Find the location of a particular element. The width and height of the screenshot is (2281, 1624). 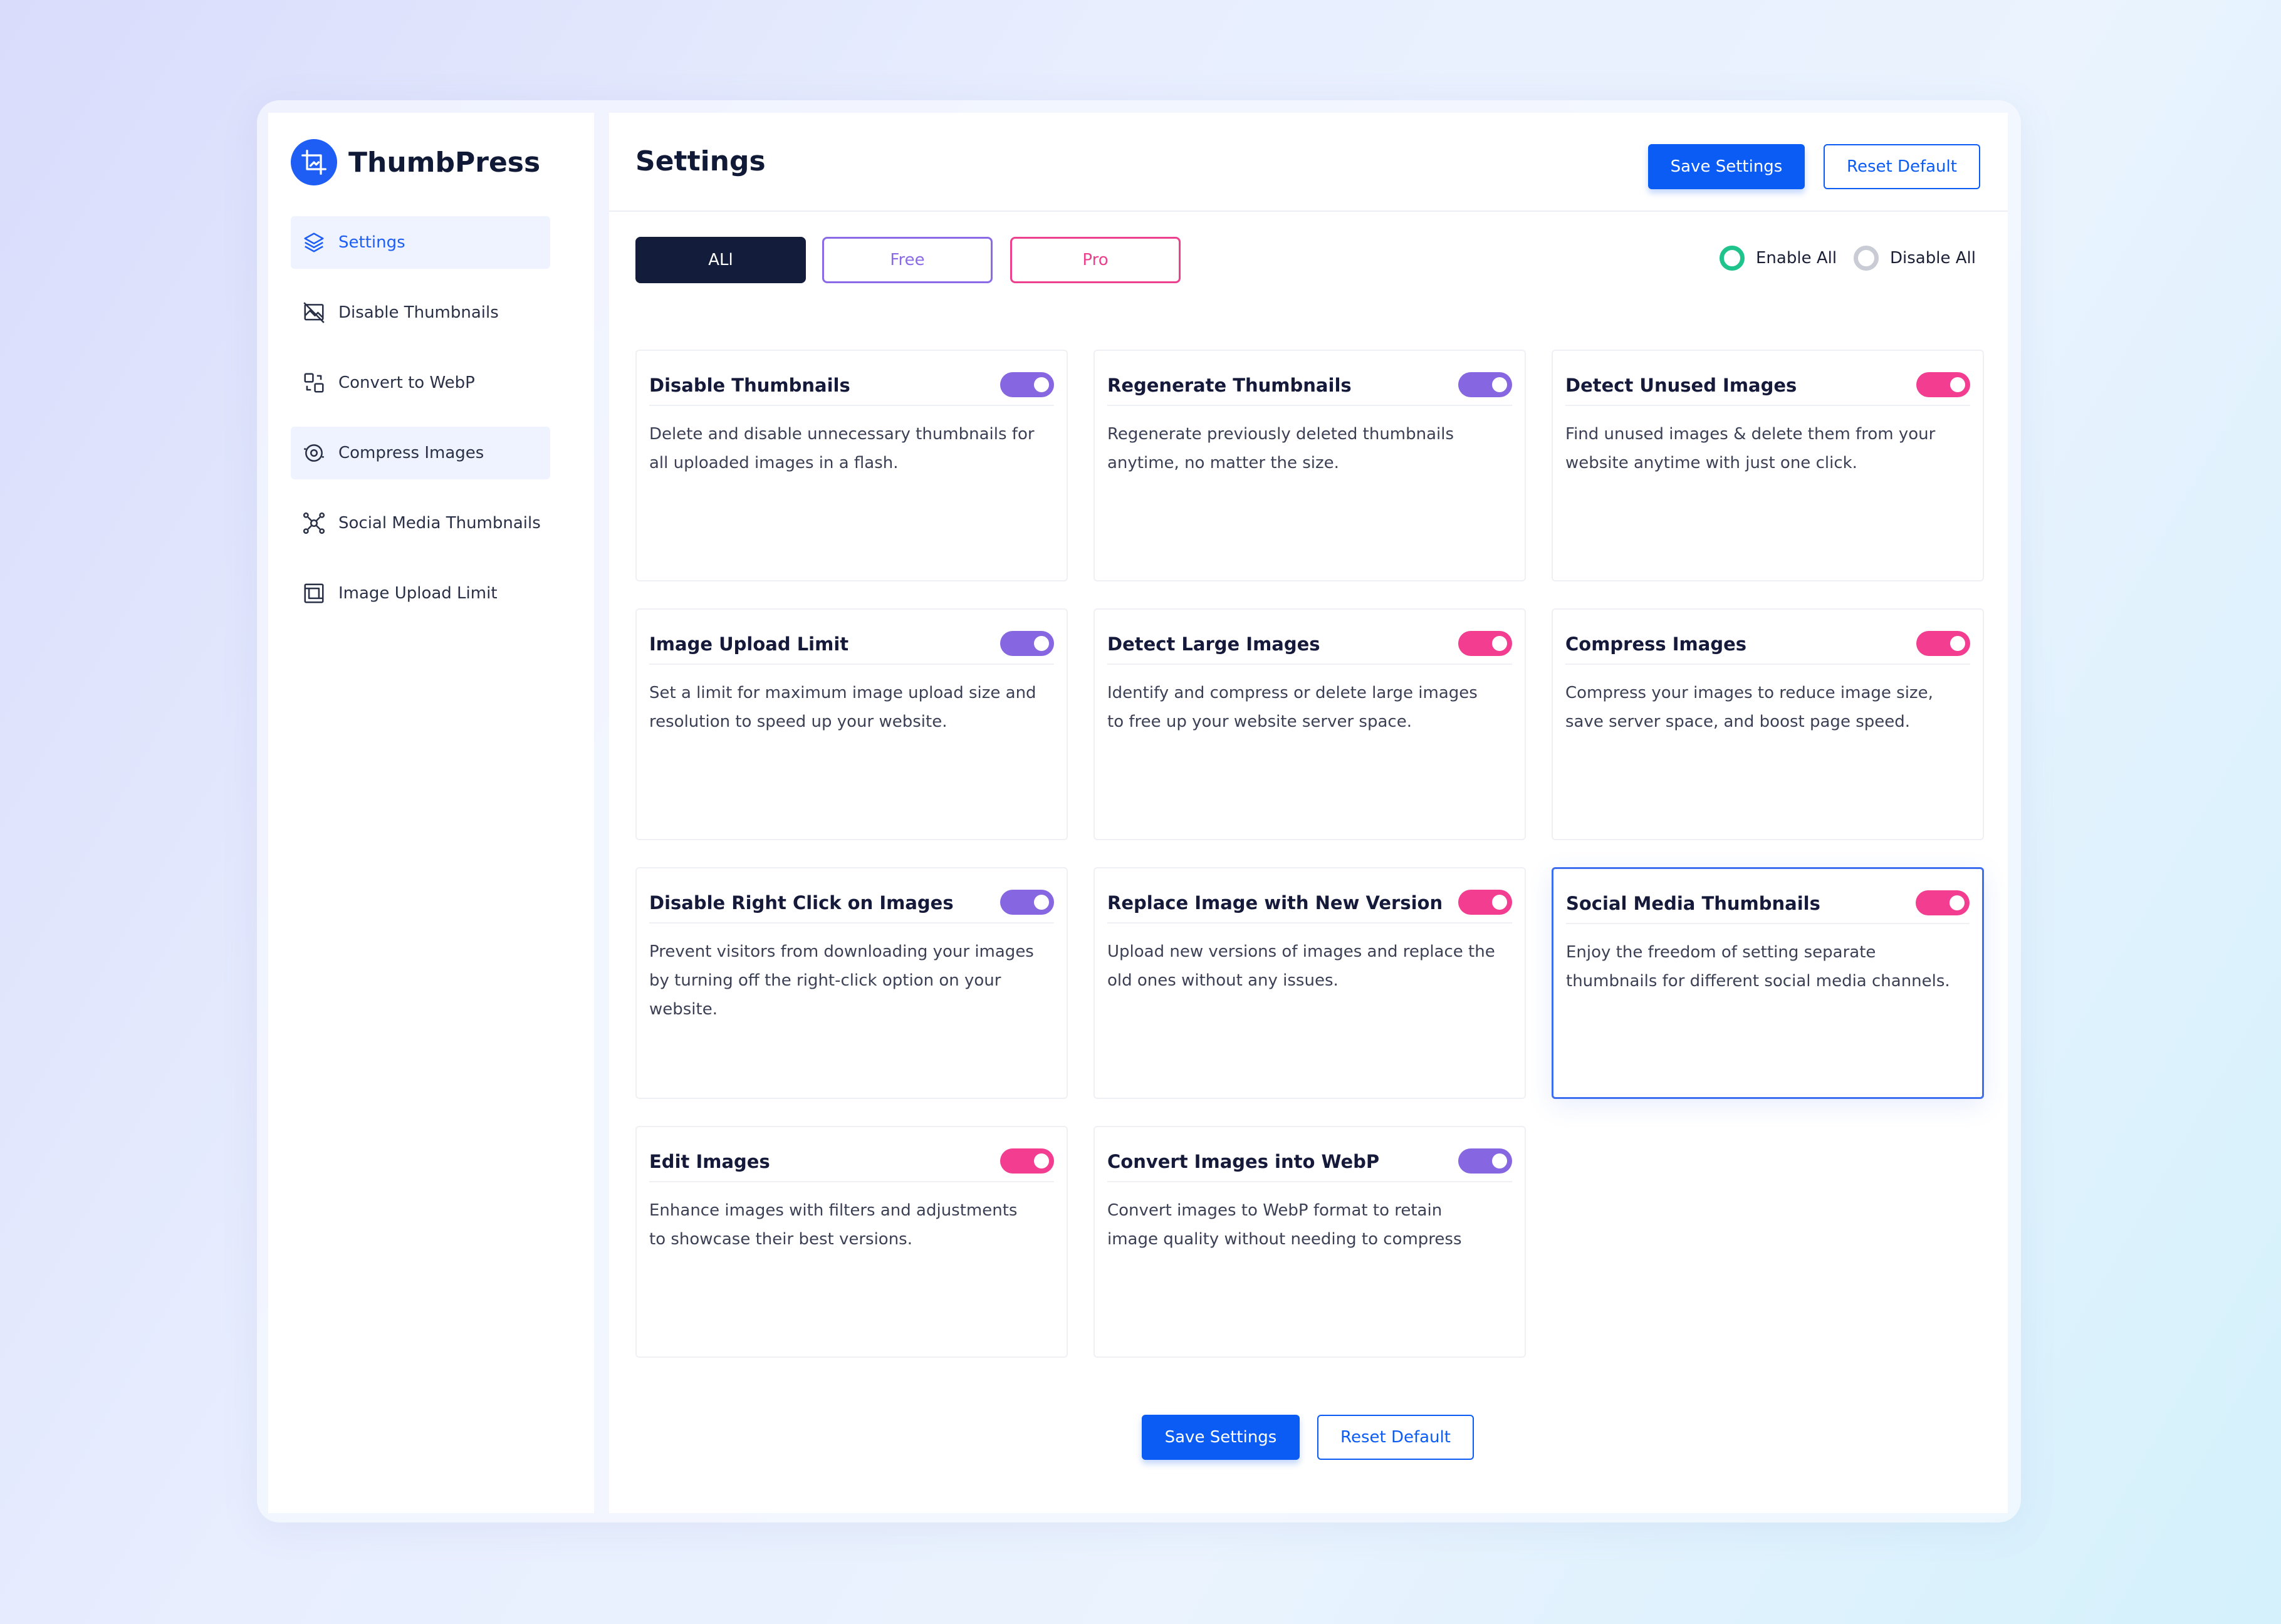

sidebar-item-settings: Settings is located at coordinates (420, 242).